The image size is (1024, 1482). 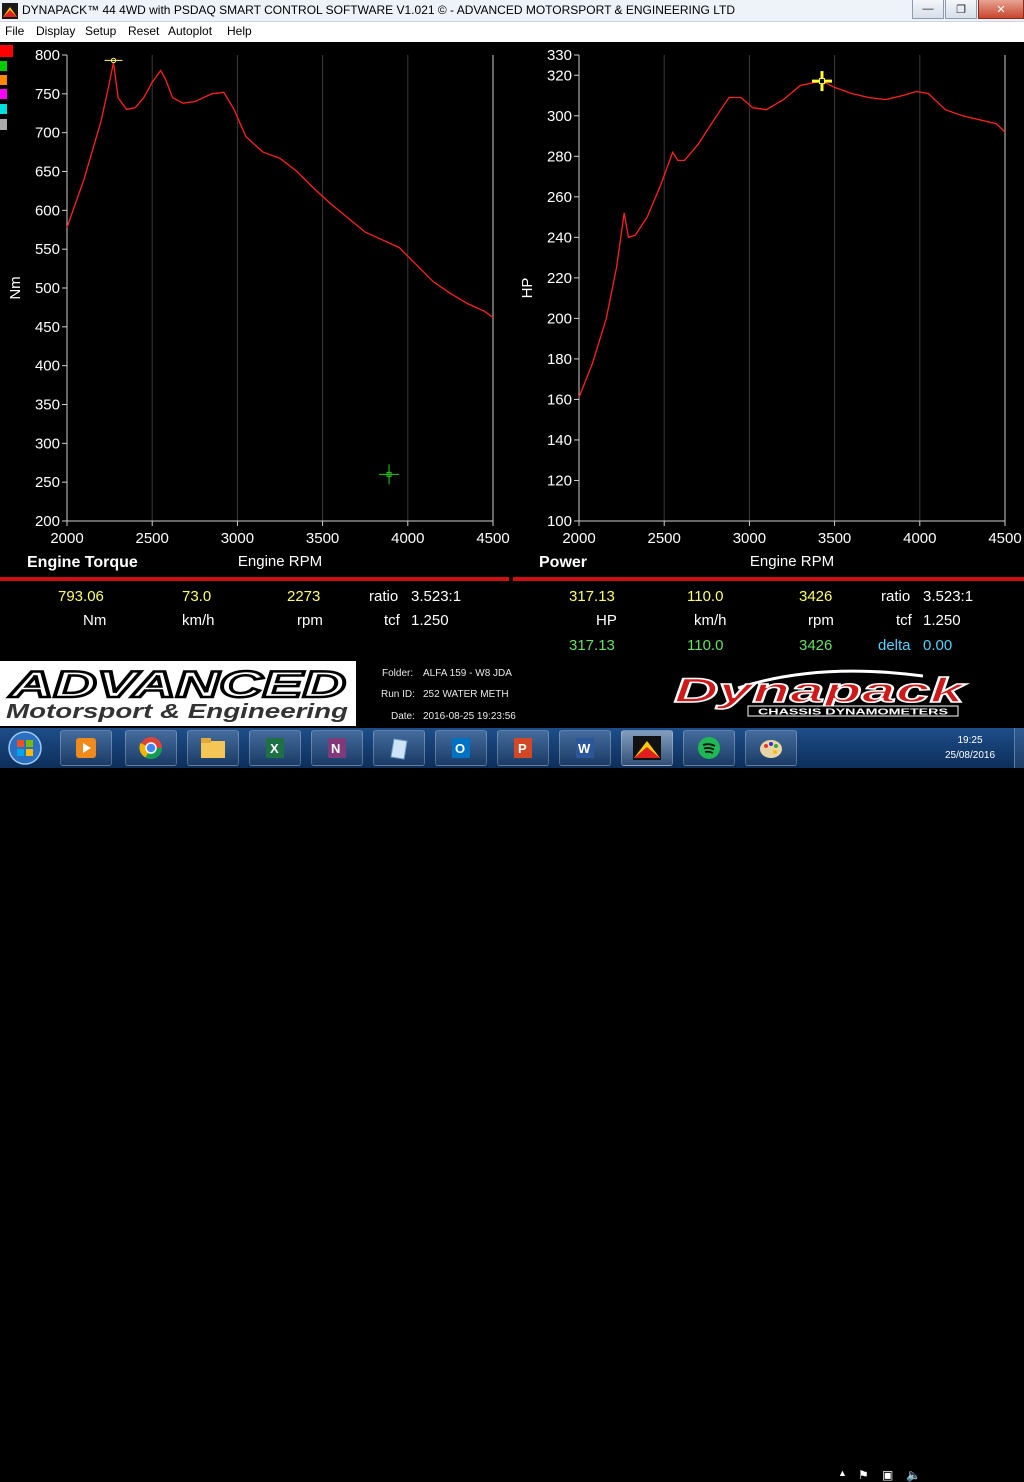 I want to click on torque-rpm-unit: rpm, so click(x=310, y=620).